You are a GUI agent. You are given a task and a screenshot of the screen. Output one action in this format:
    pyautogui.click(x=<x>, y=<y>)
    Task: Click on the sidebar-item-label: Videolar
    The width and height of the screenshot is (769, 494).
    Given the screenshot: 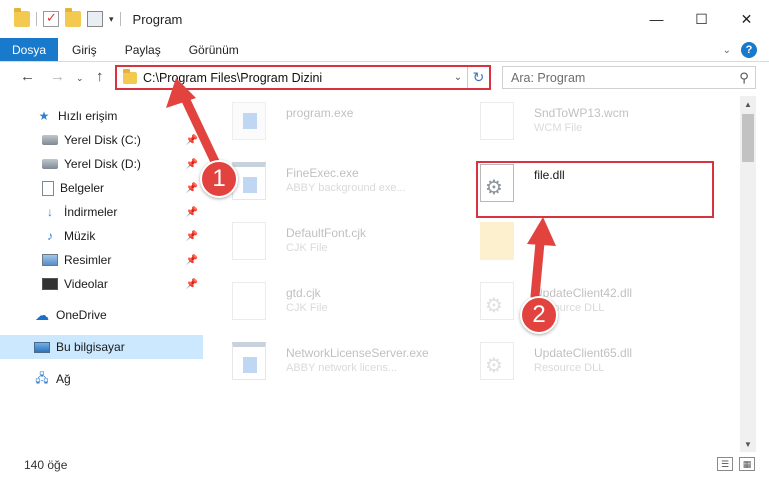 What is the action you would take?
    pyautogui.click(x=86, y=284)
    